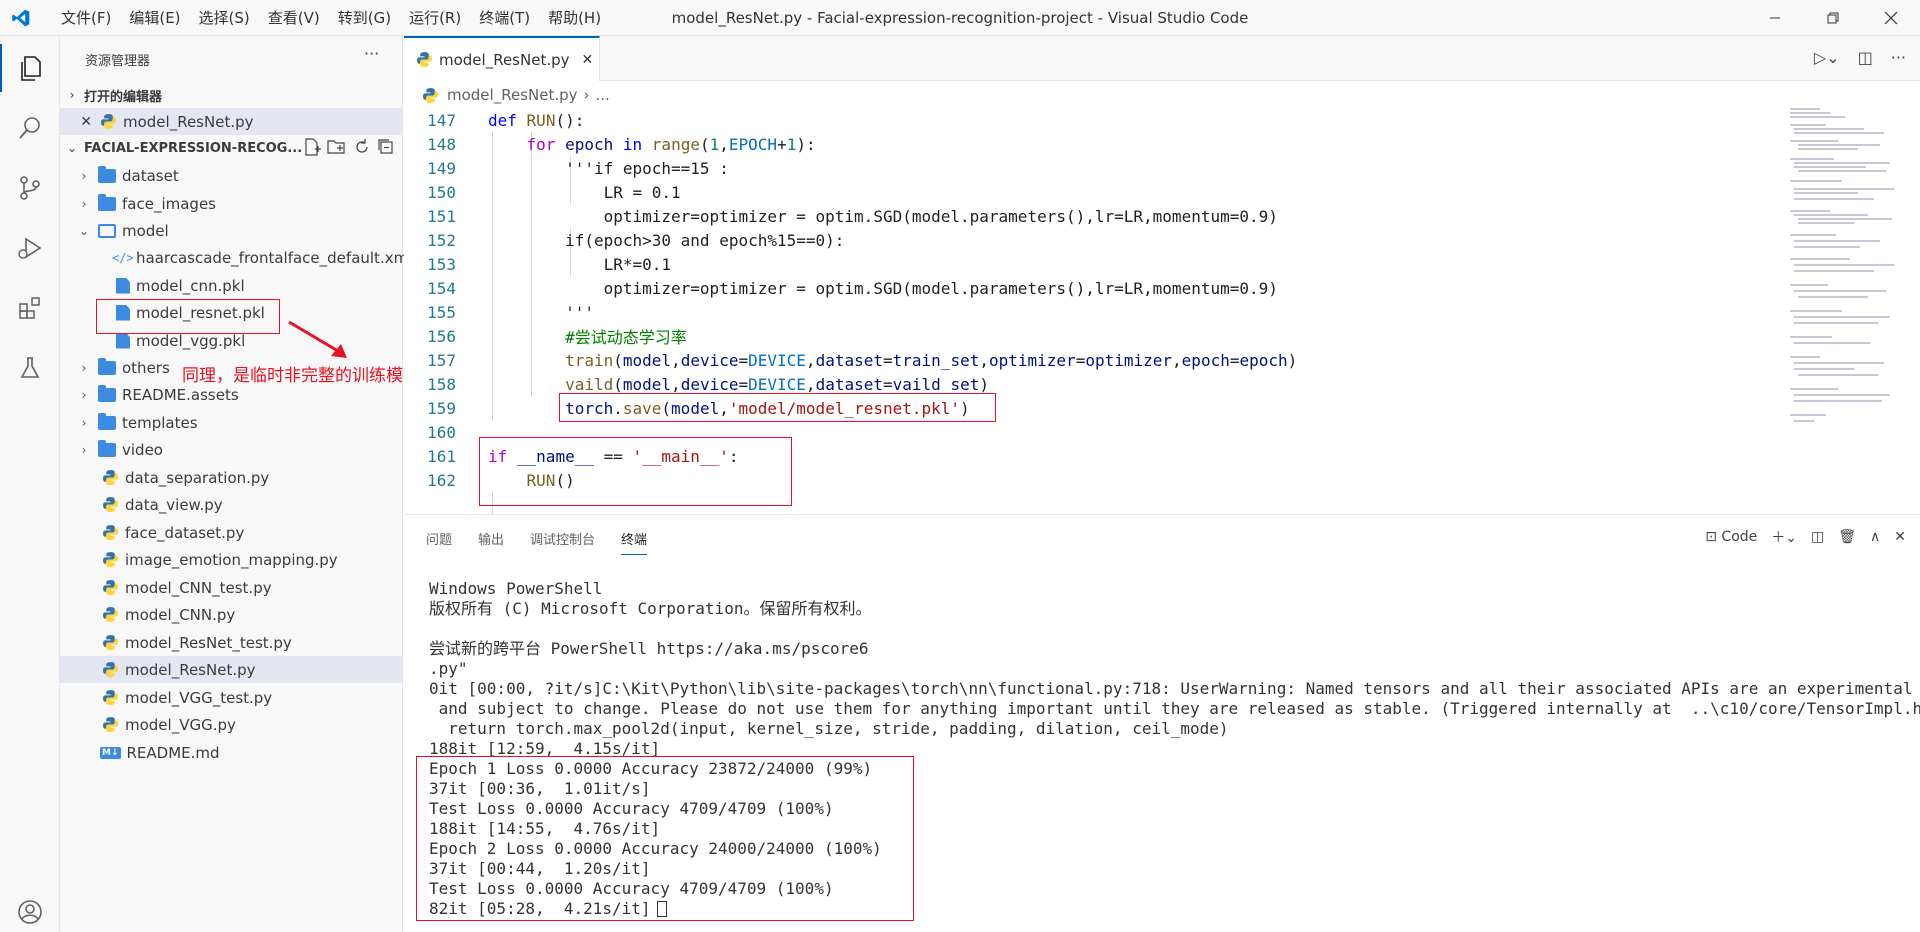  I want to click on breadcrumb-file: model_ResNet.py, so click(512, 95).